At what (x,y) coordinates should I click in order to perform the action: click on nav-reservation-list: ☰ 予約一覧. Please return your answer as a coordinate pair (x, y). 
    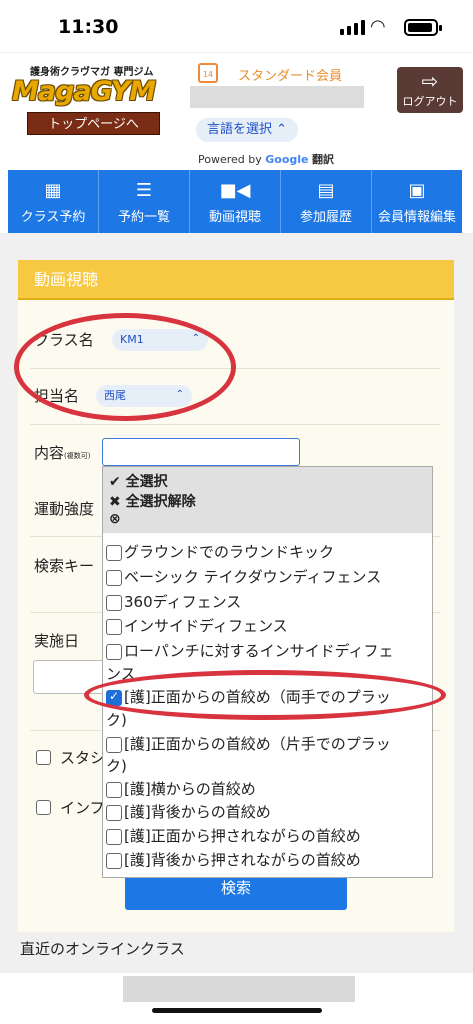
    Looking at the image, I should click on (144, 201).